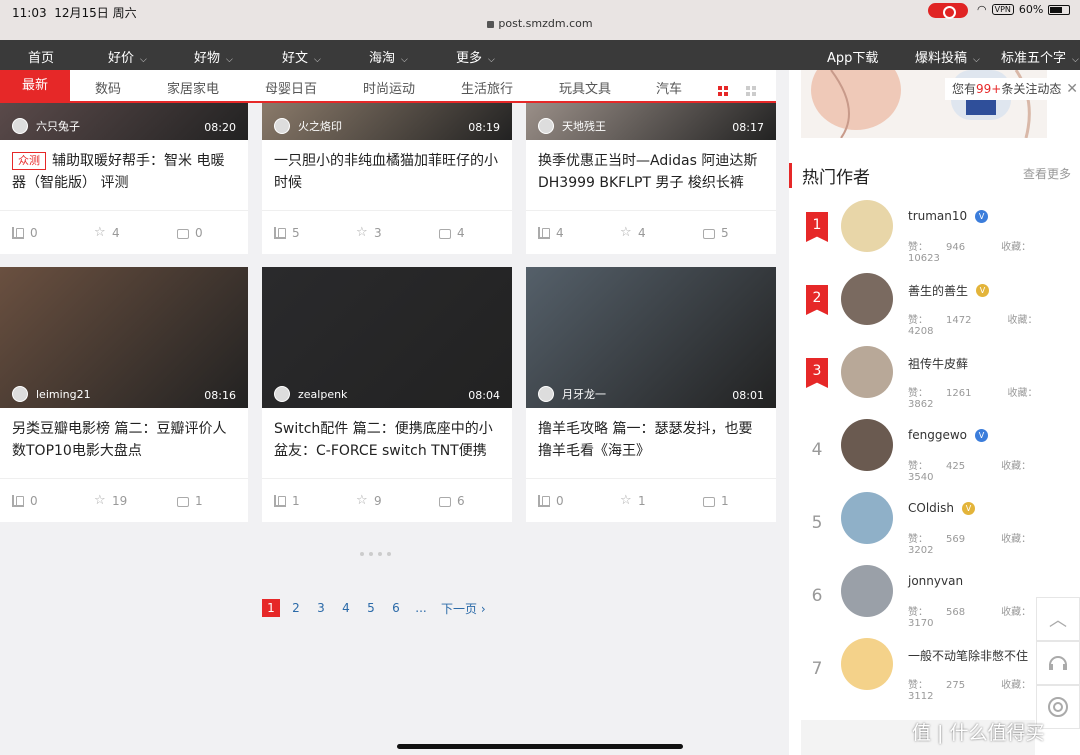 Image resolution: width=1080 pixels, height=755 pixels. I want to click on page-link-5: 6, so click(396, 608).